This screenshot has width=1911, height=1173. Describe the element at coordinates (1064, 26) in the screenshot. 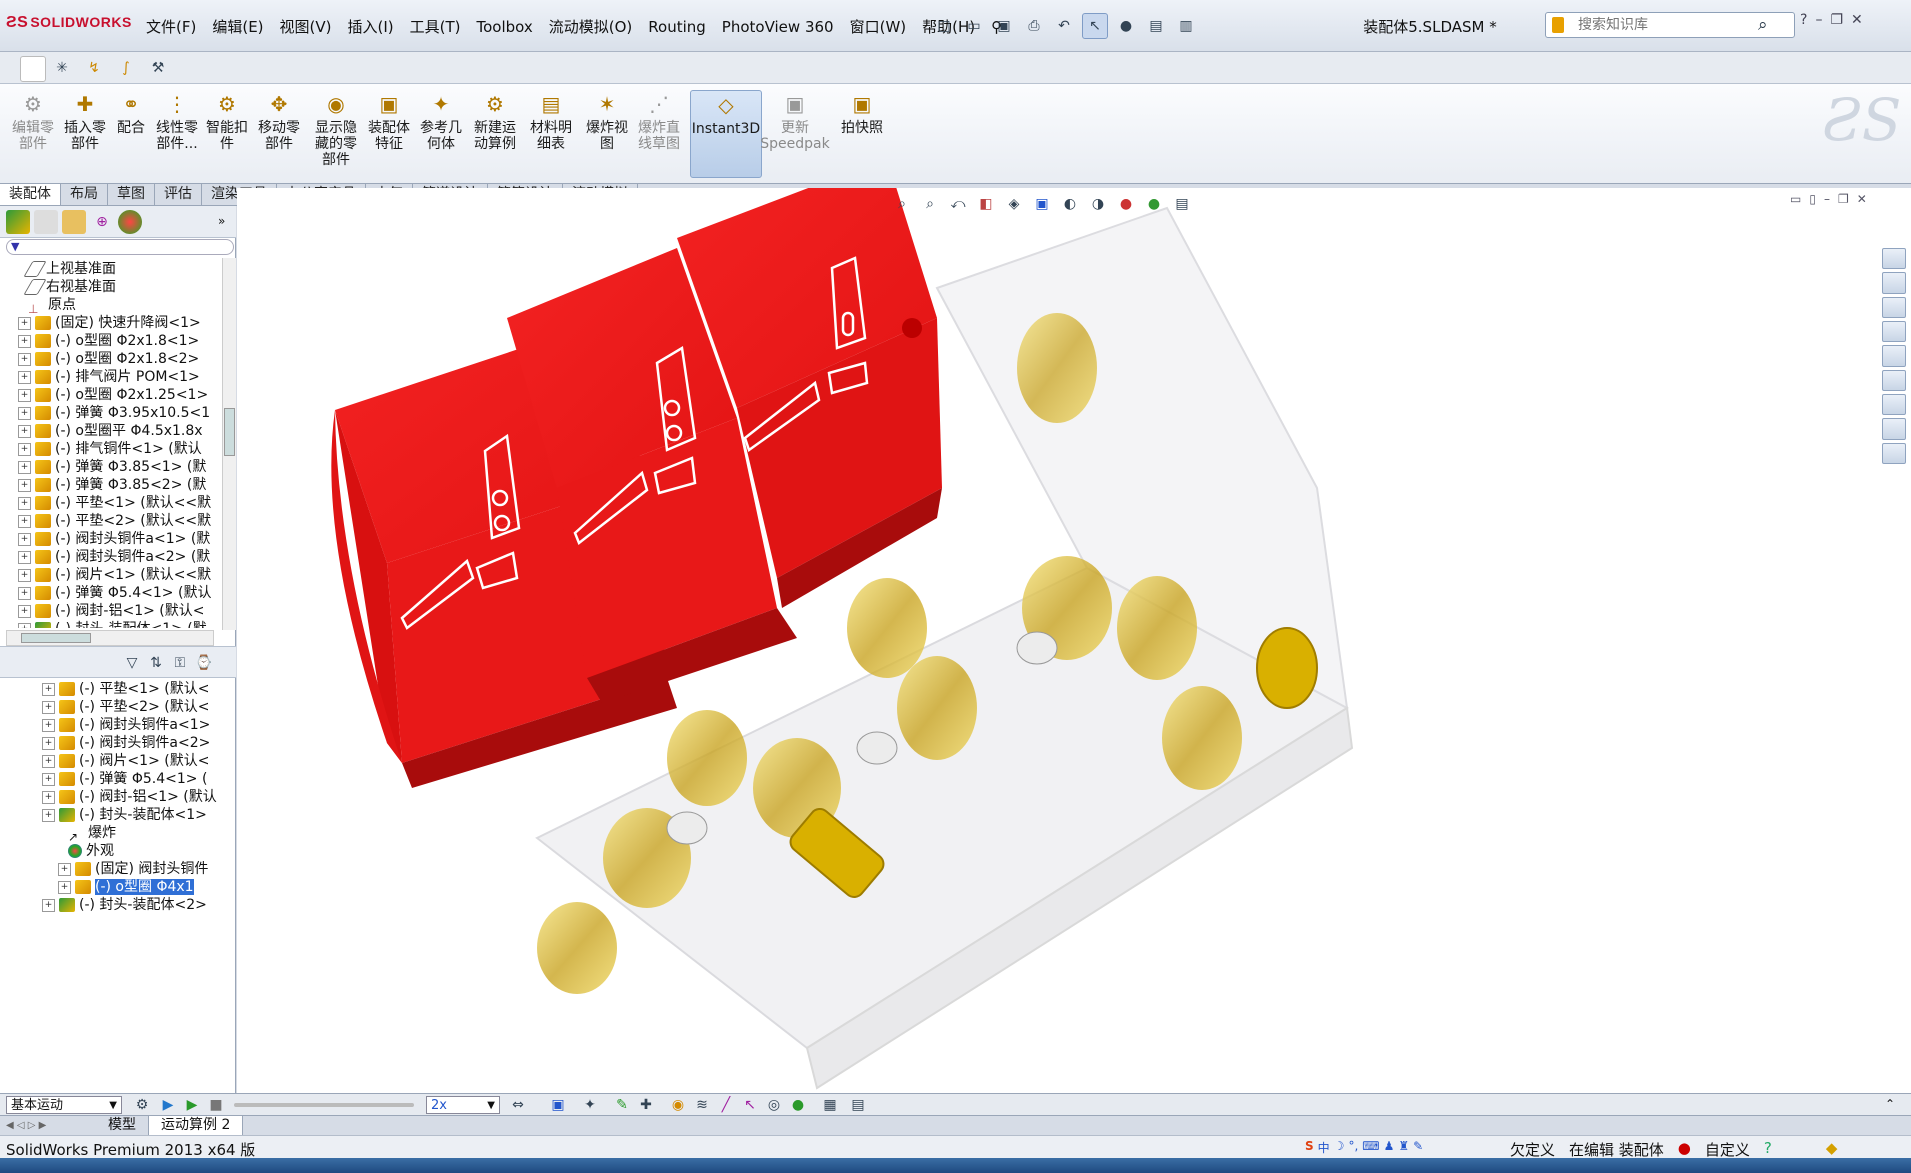

I see `undo-icon: ↶` at that location.